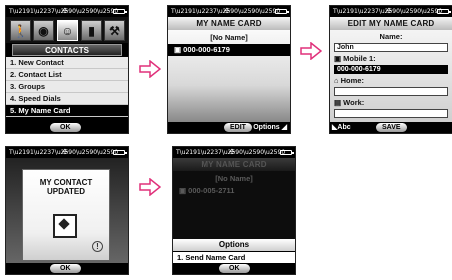  I want to click on contact-card-icon, so click(65, 226).